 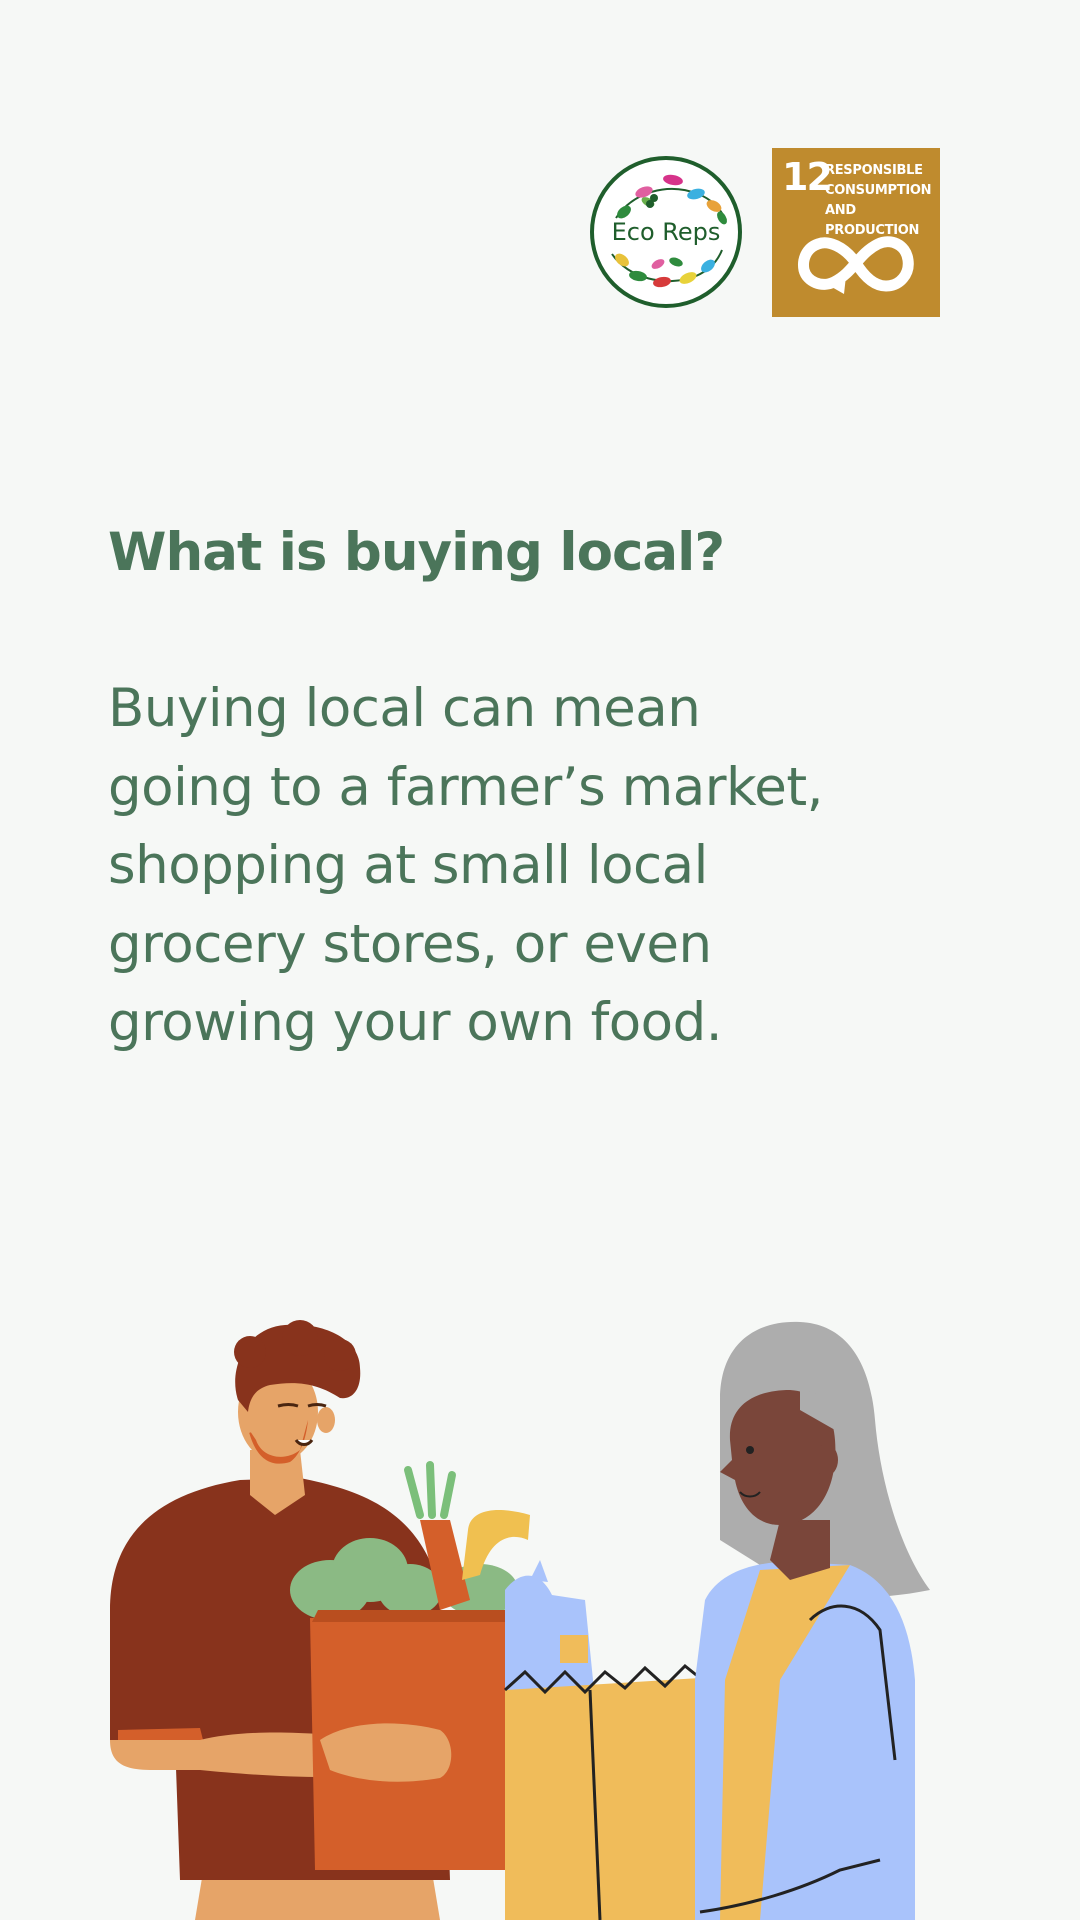 I want to click on eco-reps-logo: Eco Reps, so click(x=666, y=232).